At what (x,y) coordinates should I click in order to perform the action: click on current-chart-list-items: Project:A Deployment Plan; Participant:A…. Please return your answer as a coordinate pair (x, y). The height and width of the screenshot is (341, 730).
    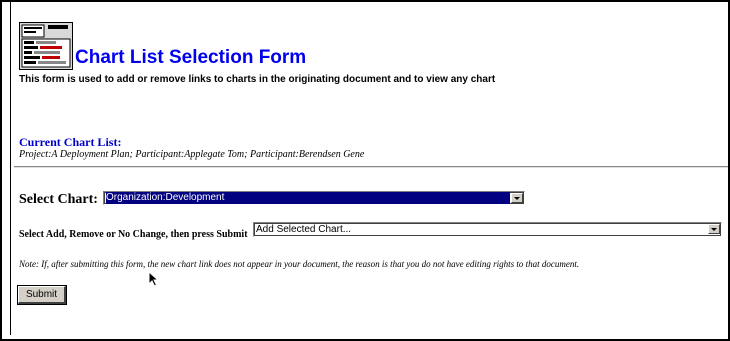
    Looking at the image, I should click on (192, 154).